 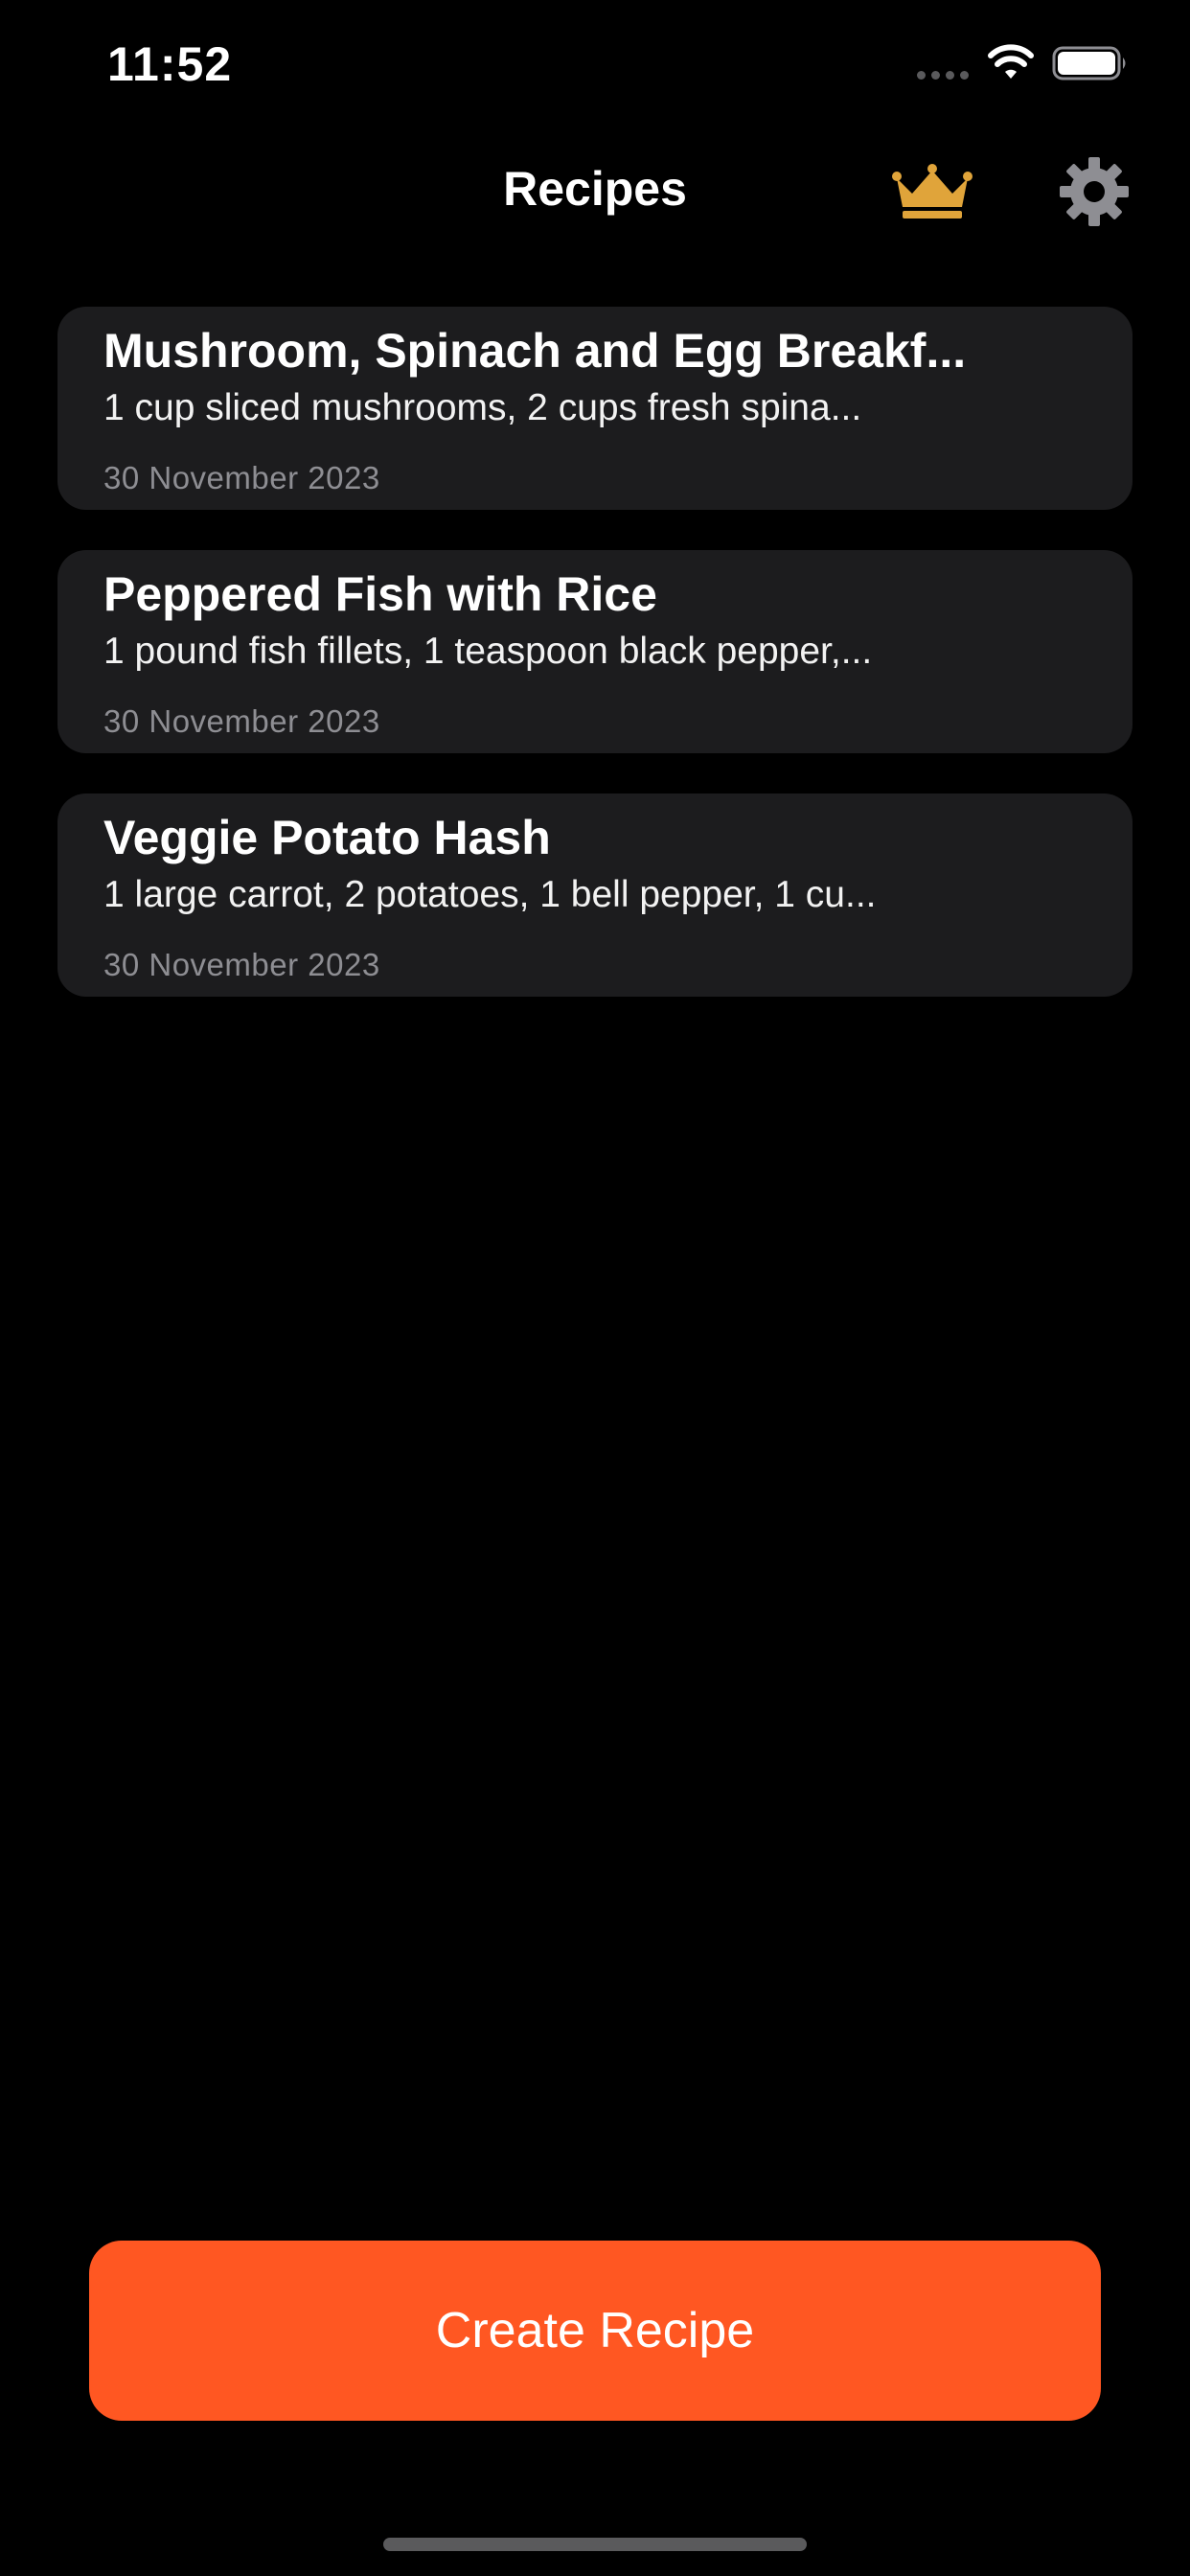 What do you see at coordinates (595, 2544) in the screenshot?
I see `home-indicator` at bounding box center [595, 2544].